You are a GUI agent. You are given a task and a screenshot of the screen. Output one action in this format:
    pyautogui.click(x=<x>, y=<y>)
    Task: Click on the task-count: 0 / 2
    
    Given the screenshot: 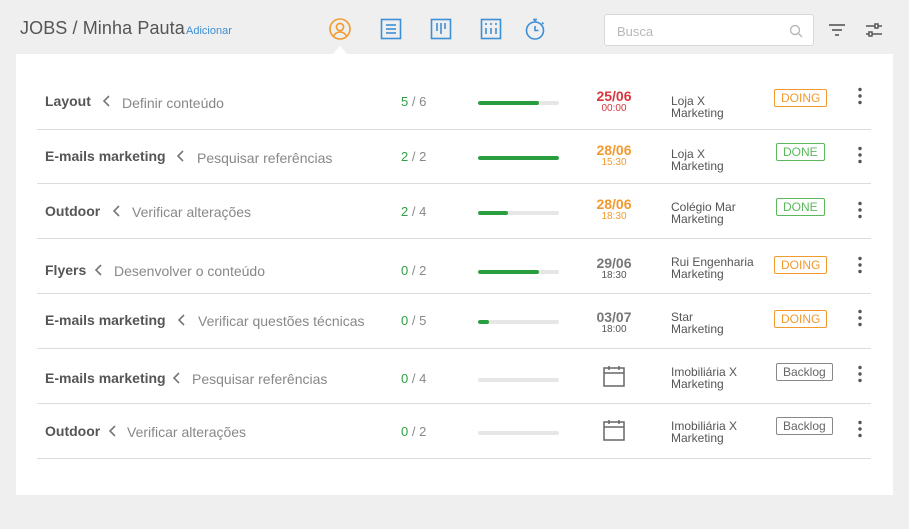 What is the action you would take?
    pyautogui.click(x=413, y=270)
    